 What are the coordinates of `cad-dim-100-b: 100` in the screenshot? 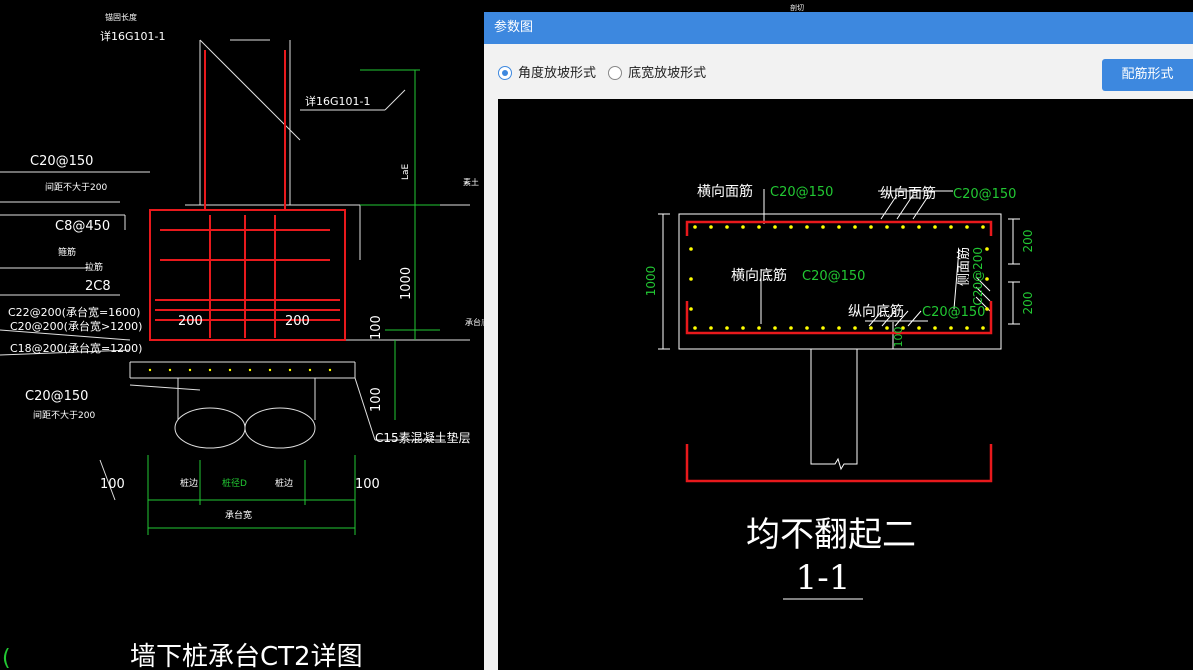 It's located at (376, 399).